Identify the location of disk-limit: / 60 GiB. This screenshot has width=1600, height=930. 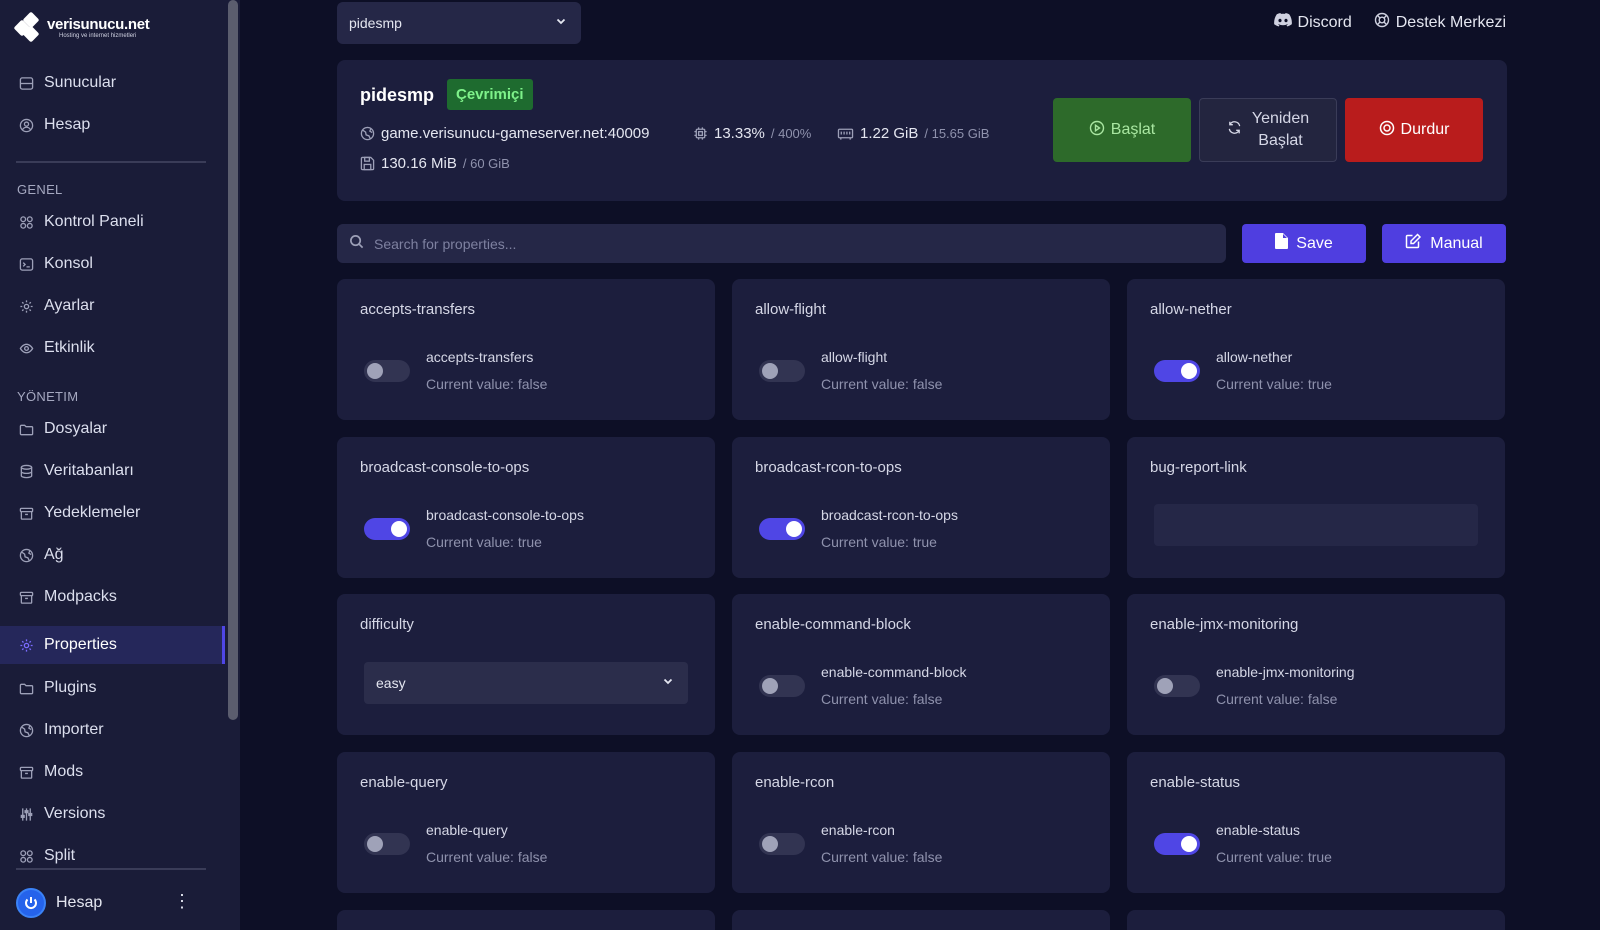
(486, 163).